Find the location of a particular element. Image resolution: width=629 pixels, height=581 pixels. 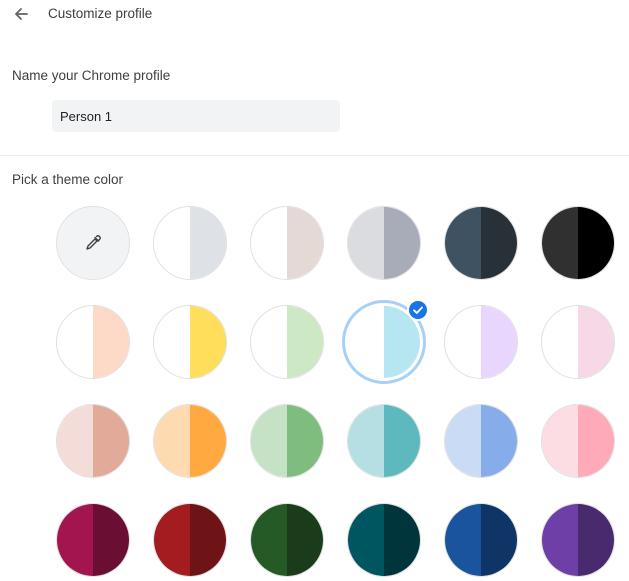

custom-color-swatch is located at coordinates (93, 243).